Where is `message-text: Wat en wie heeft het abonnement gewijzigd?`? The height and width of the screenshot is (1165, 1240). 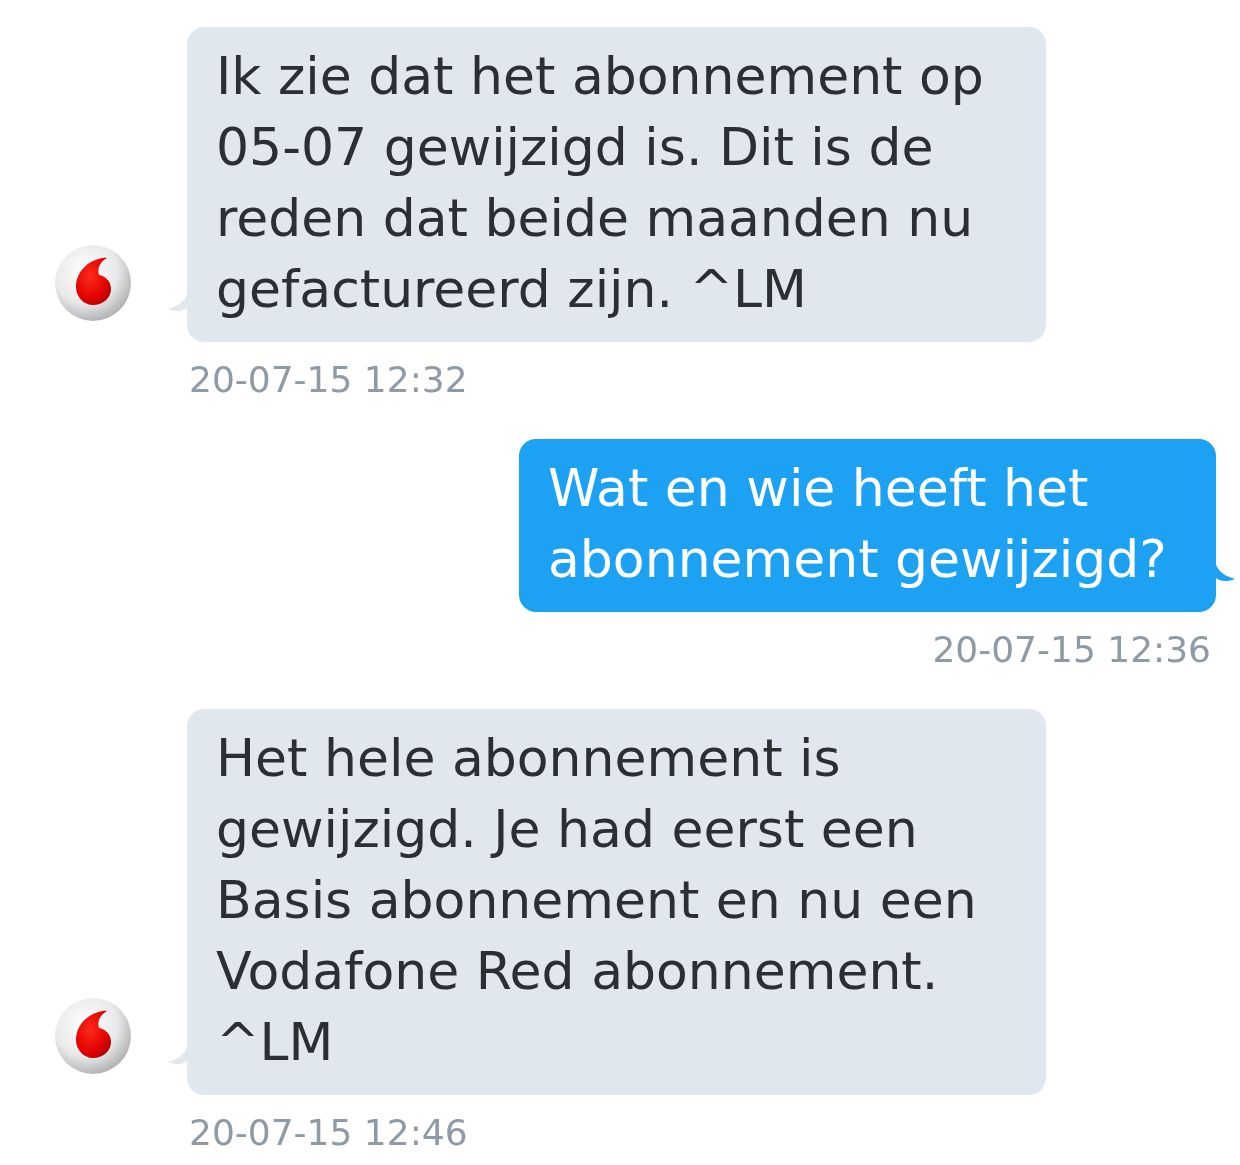 message-text: Wat en wie heeft het abonnement gewijzigd? is located at coordinates (858, 524).